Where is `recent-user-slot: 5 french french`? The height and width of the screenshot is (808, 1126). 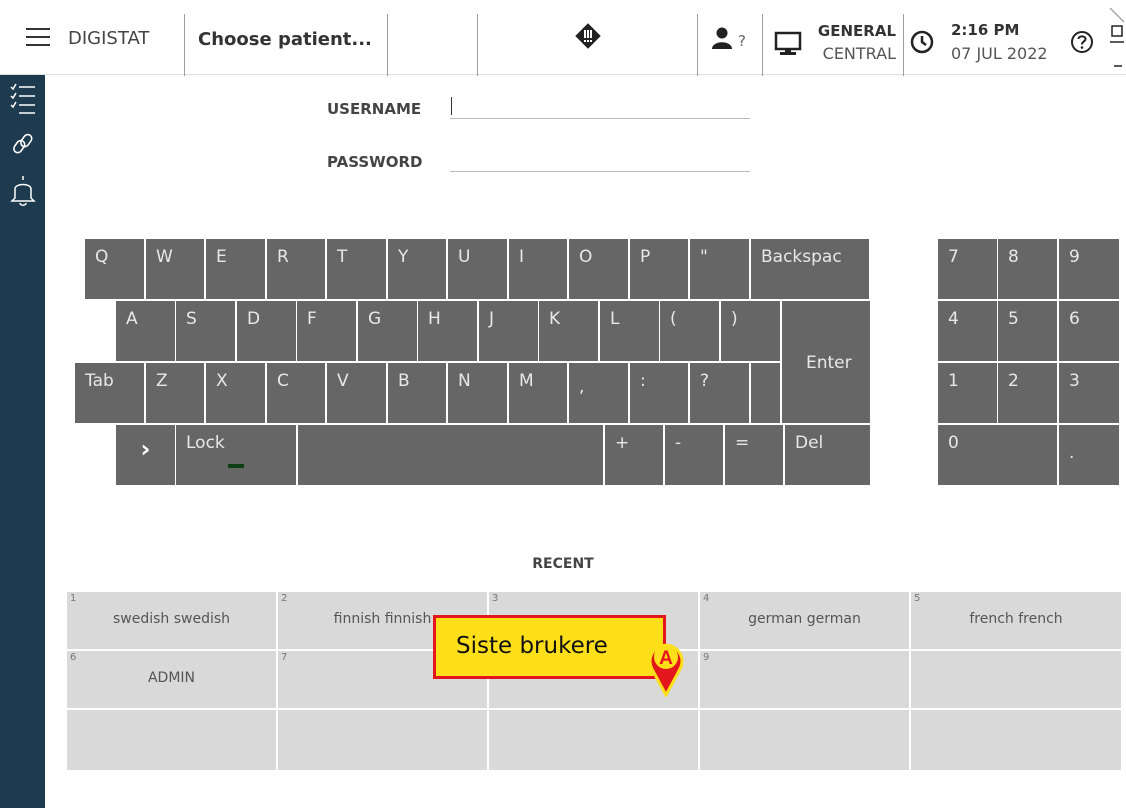 recent-user-slot: 5 french french is located at coordinates (1016, 620).